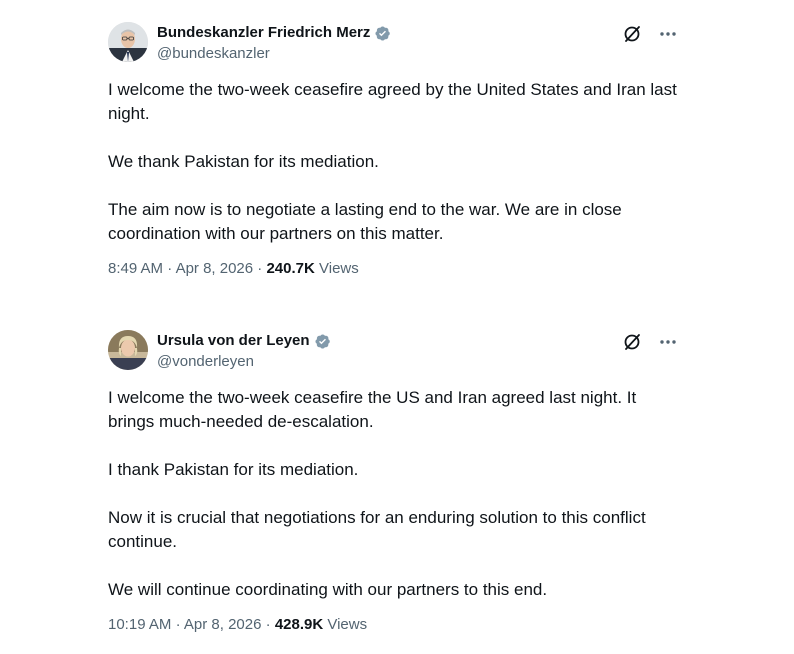 The image size is (794, 654). Describe the element at coordinates (135, 268) in the screenshot. I see `tweet-time: 8:49 AM` at that location.